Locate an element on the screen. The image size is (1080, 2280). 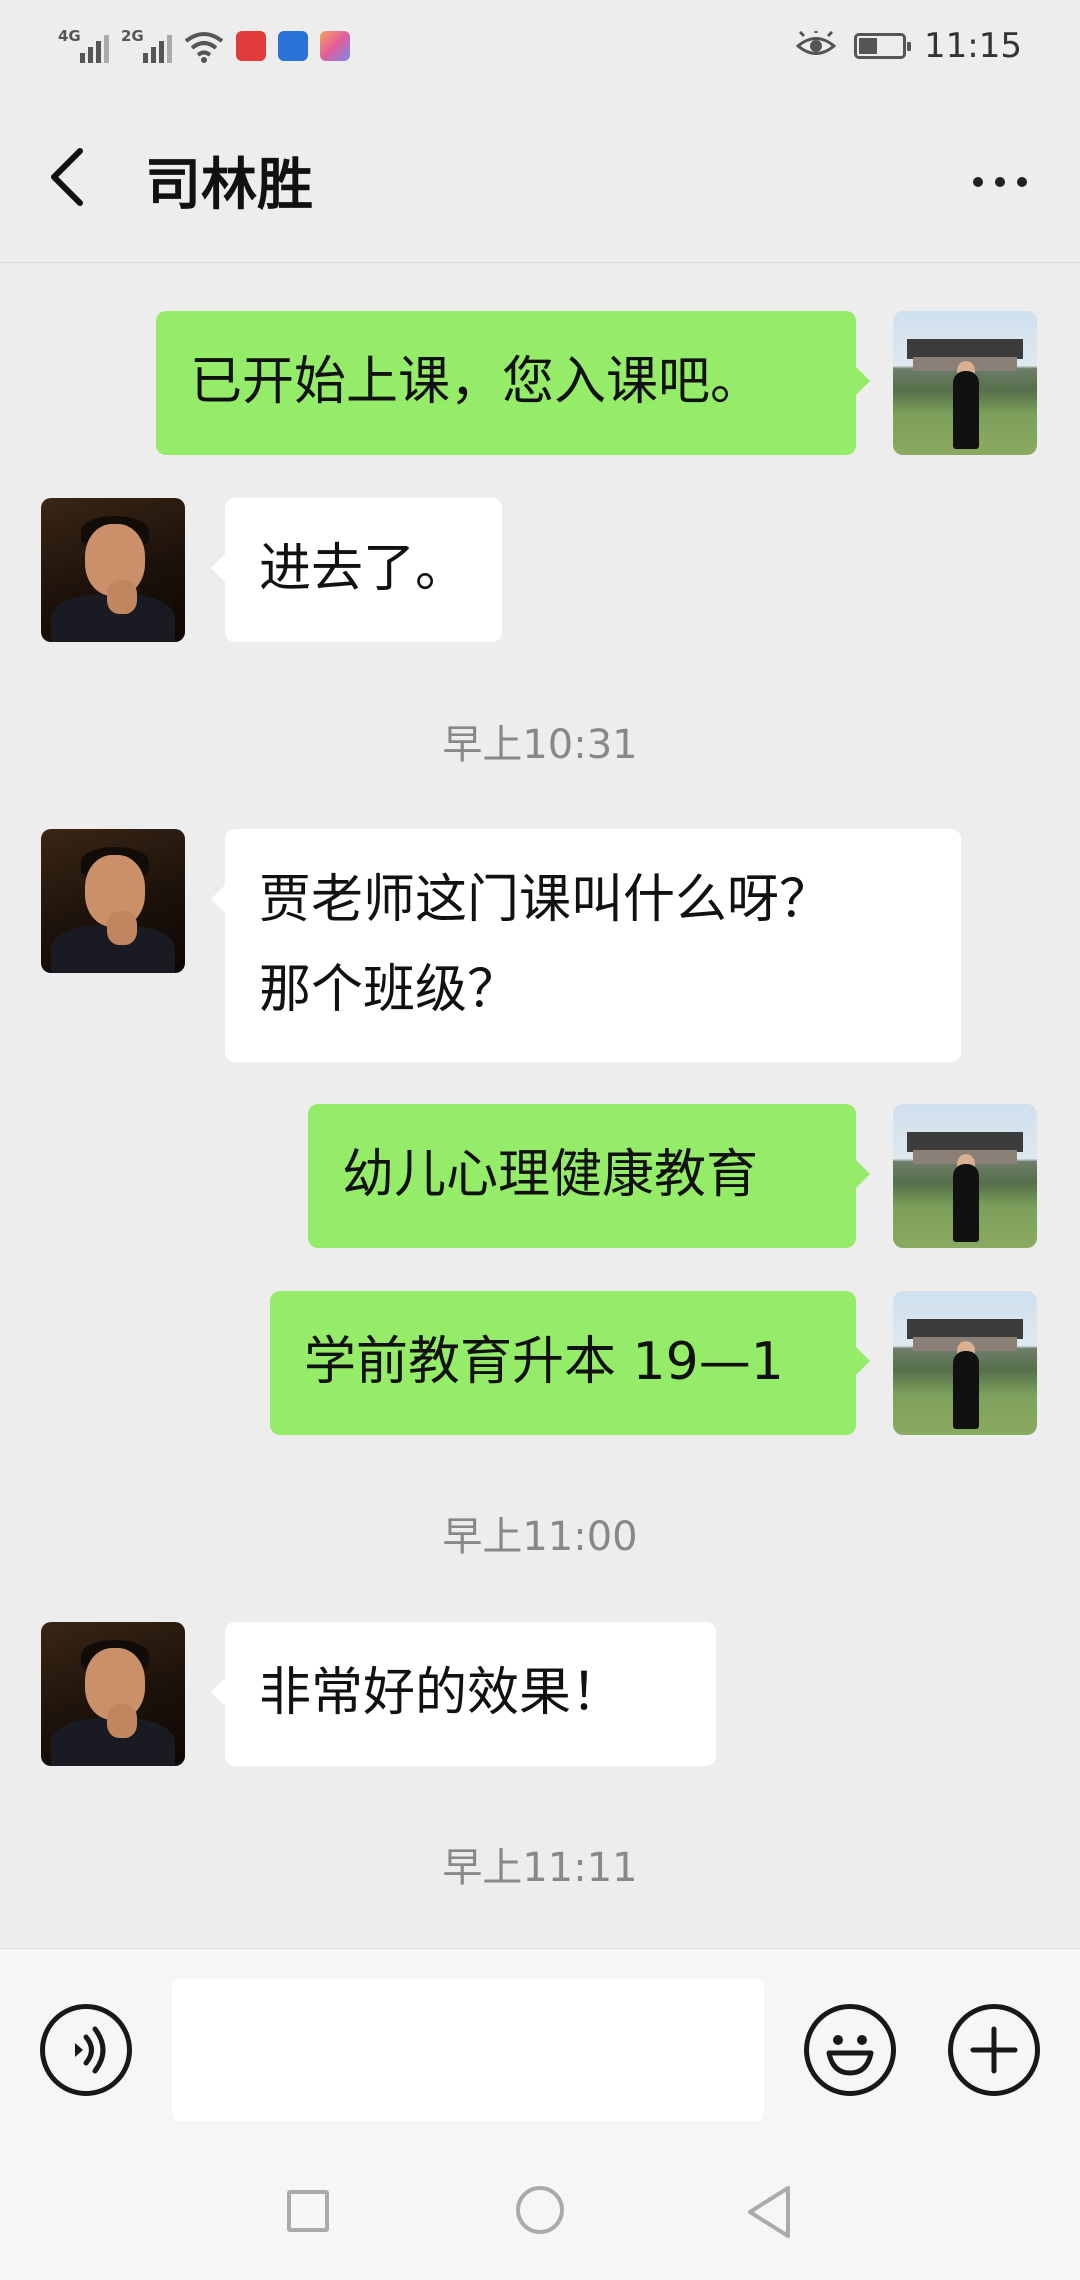
chevron-left-icon is located at coordinates (70, 177).